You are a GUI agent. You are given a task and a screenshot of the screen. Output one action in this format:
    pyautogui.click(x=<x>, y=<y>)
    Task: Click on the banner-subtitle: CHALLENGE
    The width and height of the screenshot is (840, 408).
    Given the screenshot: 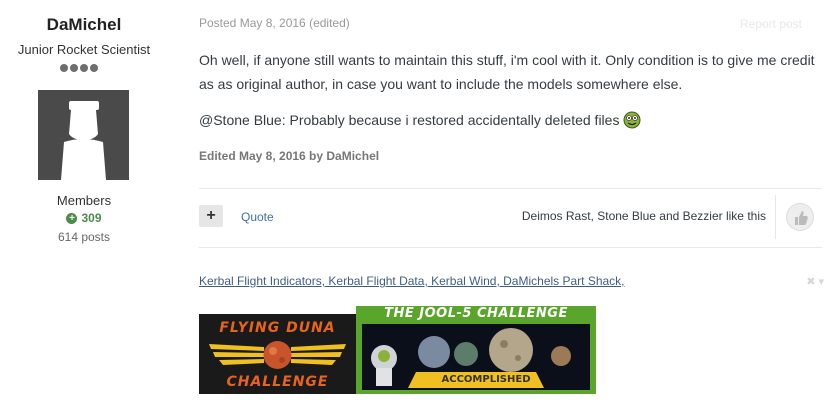 What is the action you would take?
    pyautogui.click(x=277, y=382)
    